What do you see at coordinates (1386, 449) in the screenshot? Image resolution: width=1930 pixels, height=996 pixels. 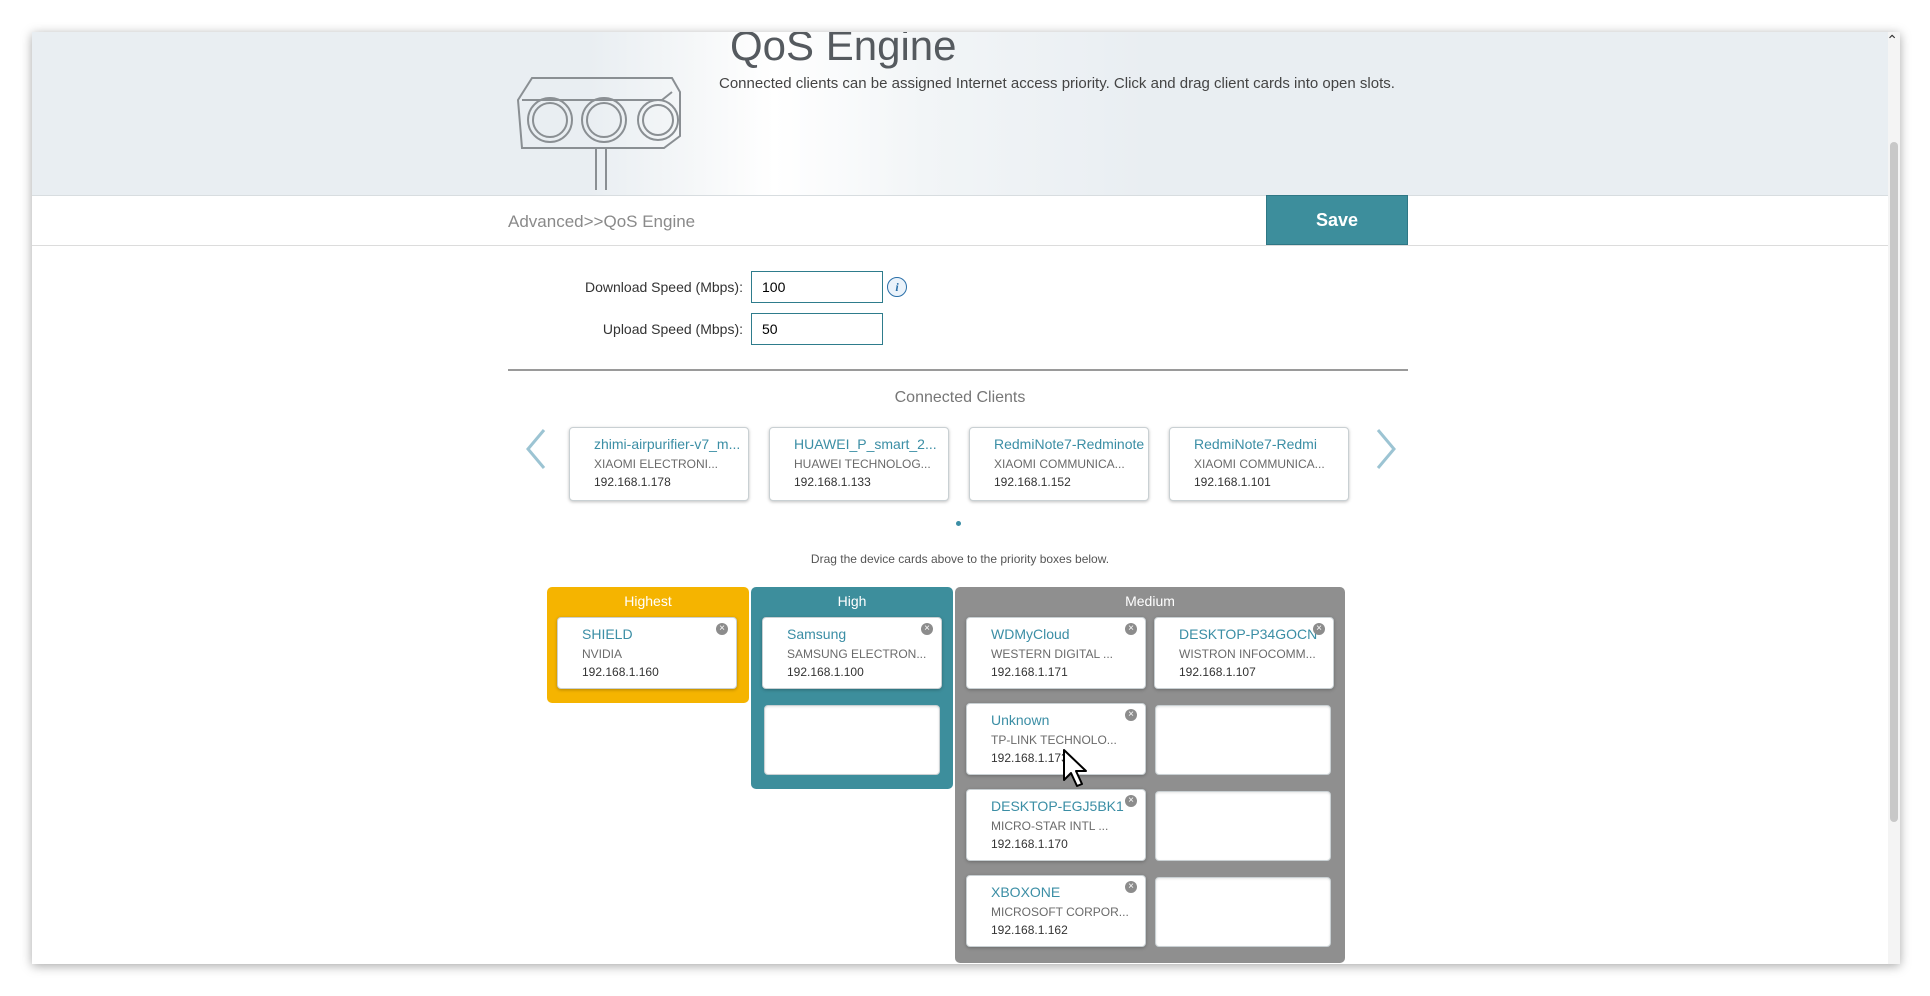 I see `chevron-right-icon` at bounding box center [1386, 449].